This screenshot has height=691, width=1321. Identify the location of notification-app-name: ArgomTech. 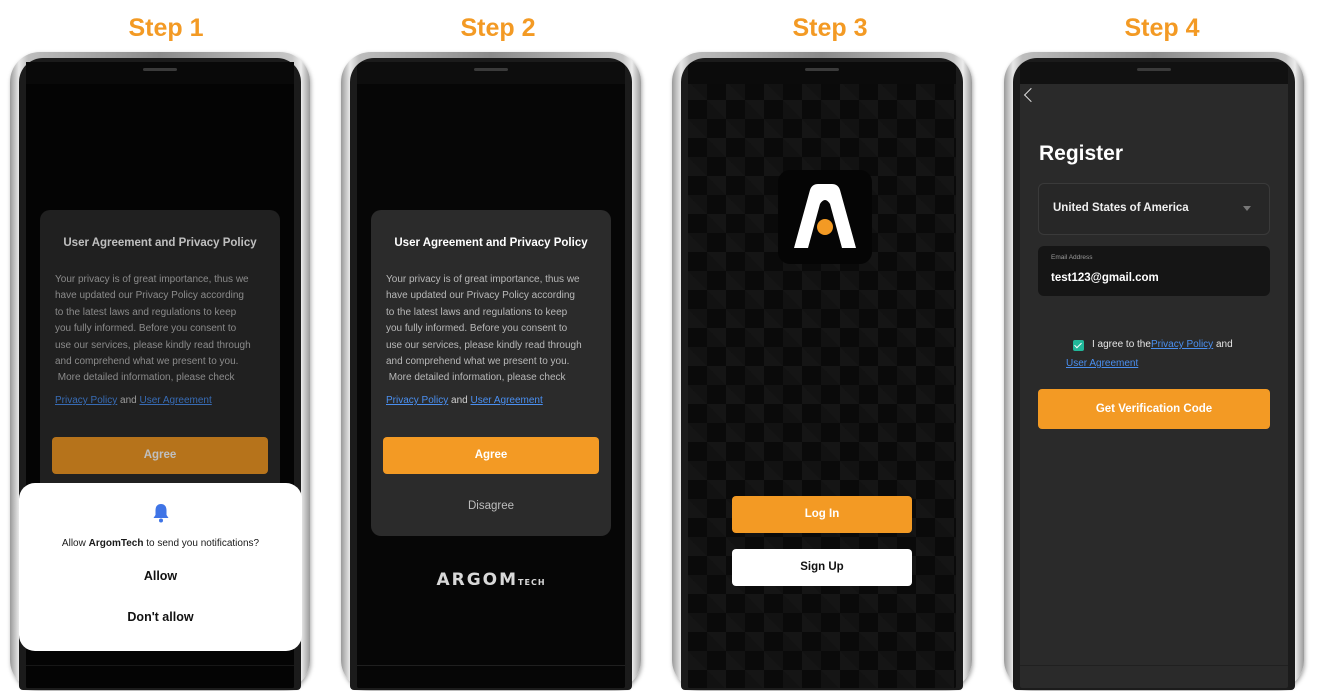
(116, 543).